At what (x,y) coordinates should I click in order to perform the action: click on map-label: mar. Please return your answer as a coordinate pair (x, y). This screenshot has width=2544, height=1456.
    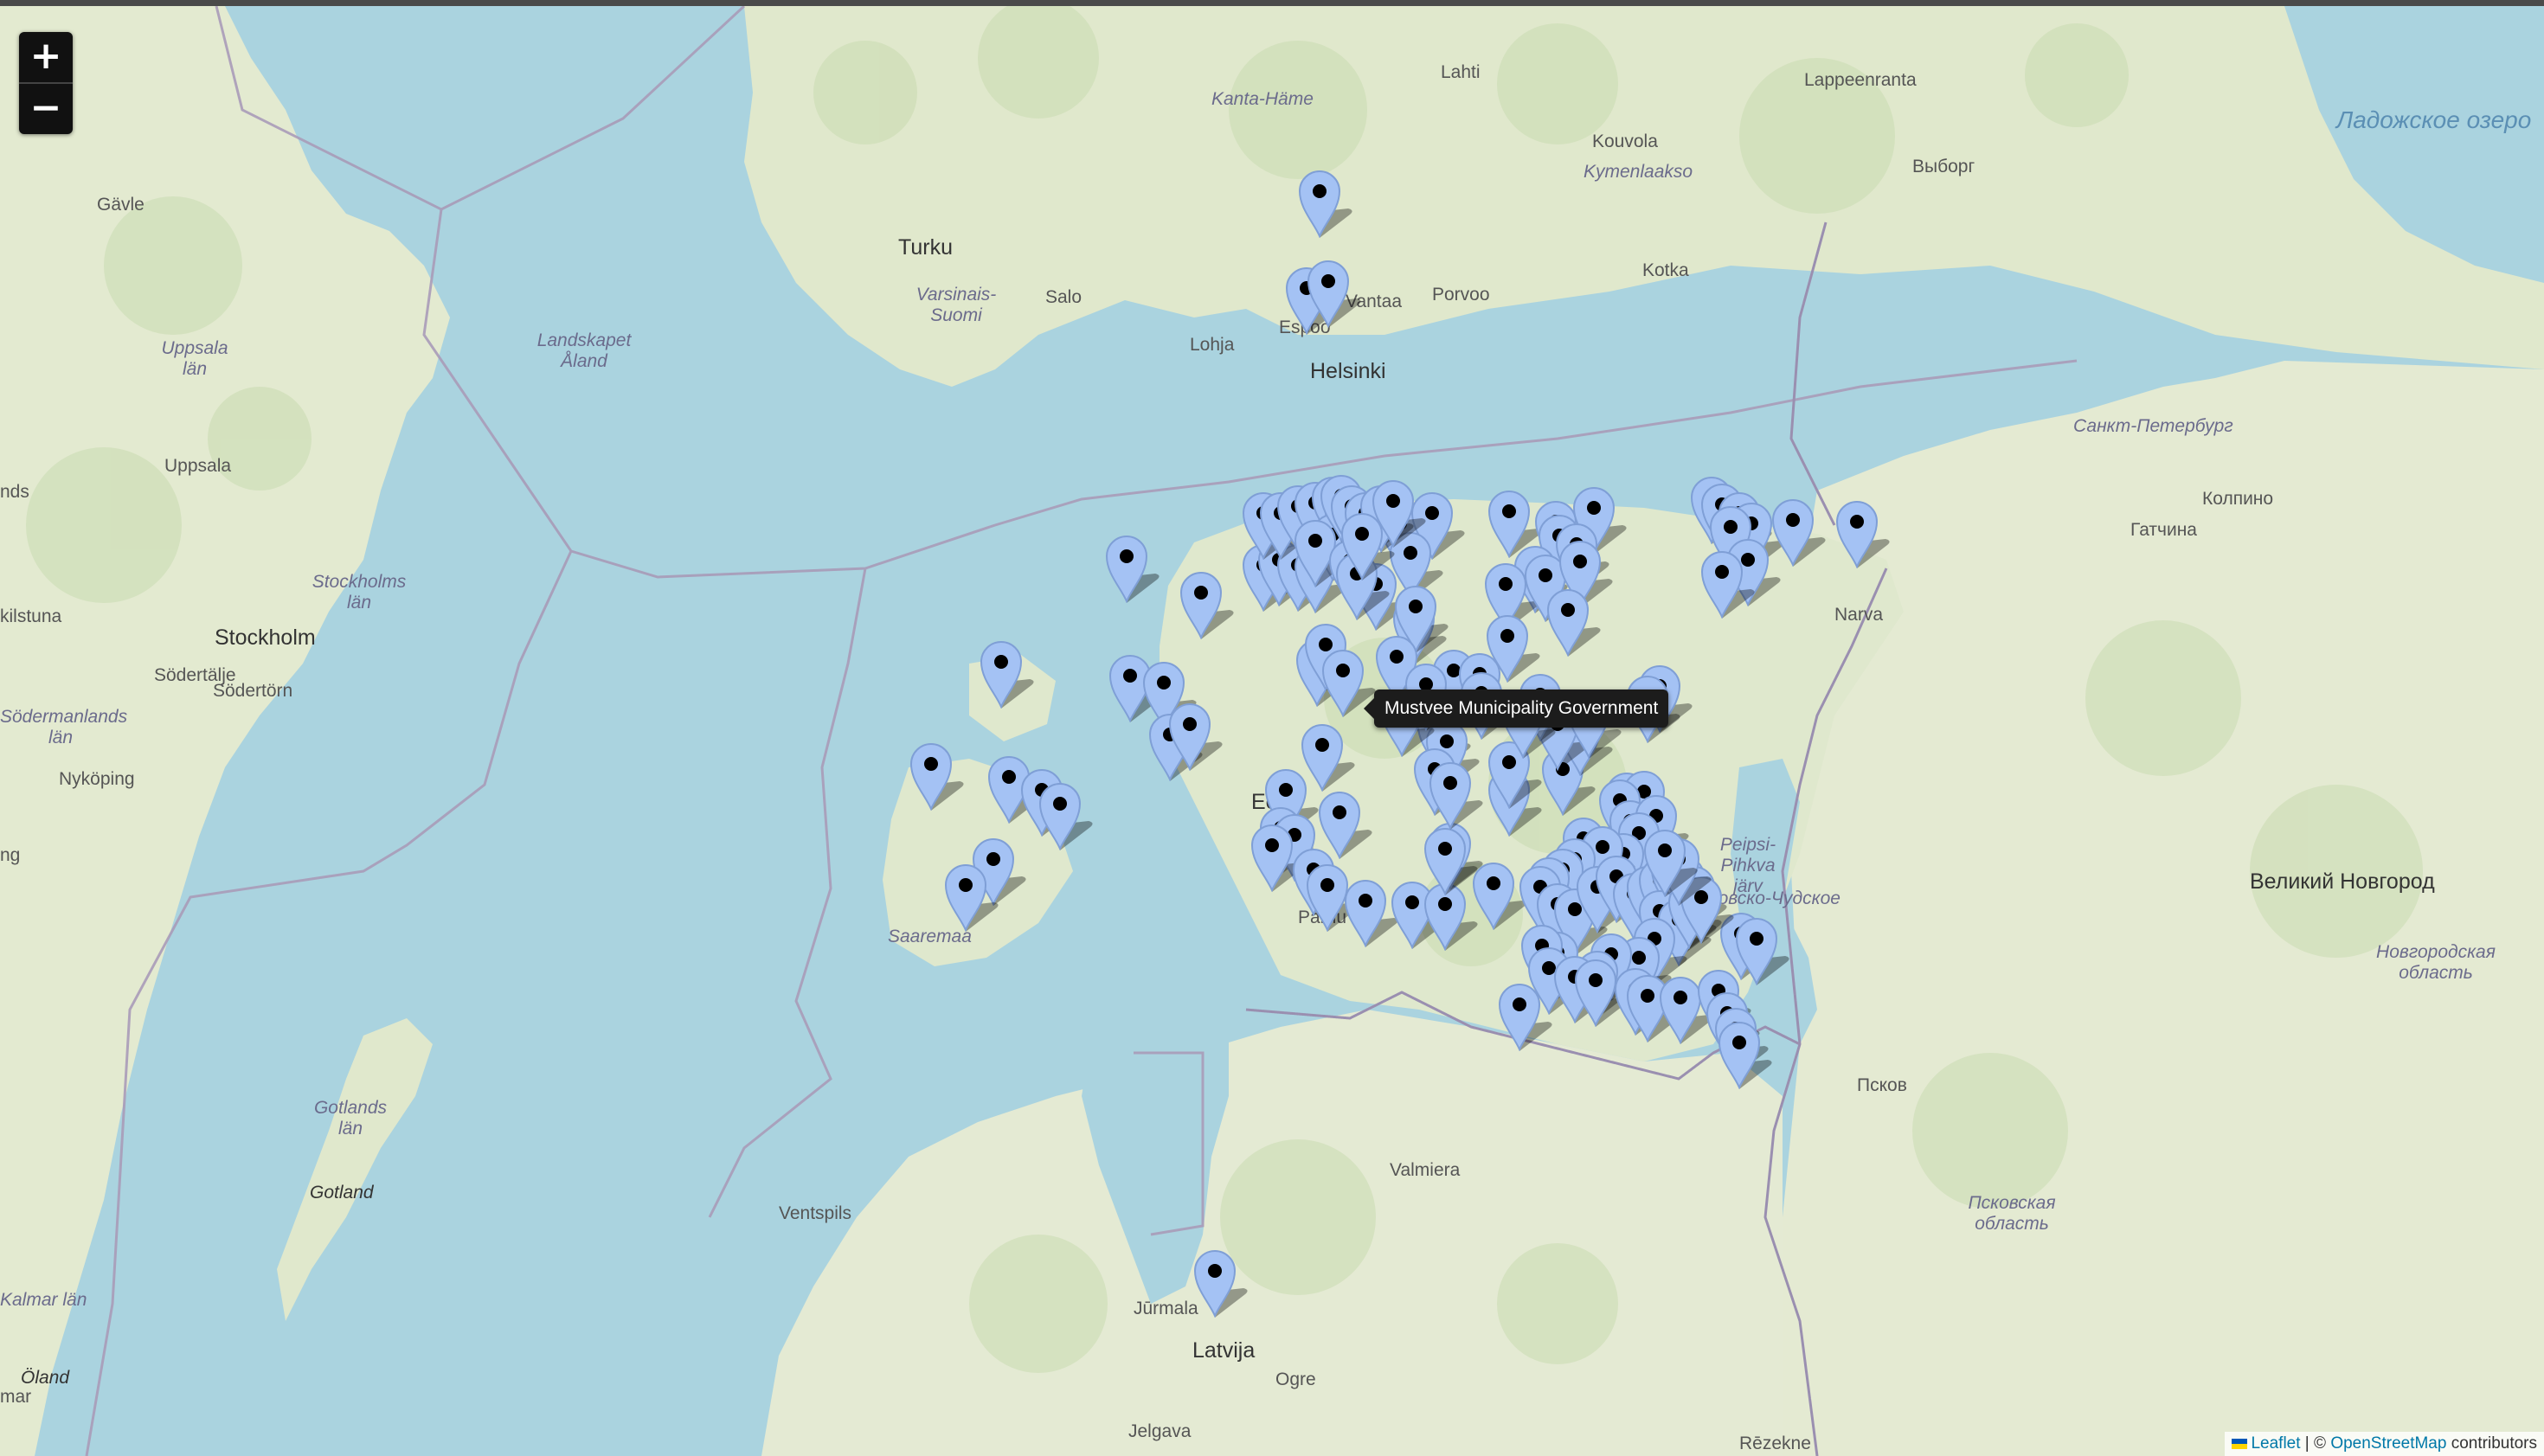
    Looking at the image, I should click on (16, 1397).